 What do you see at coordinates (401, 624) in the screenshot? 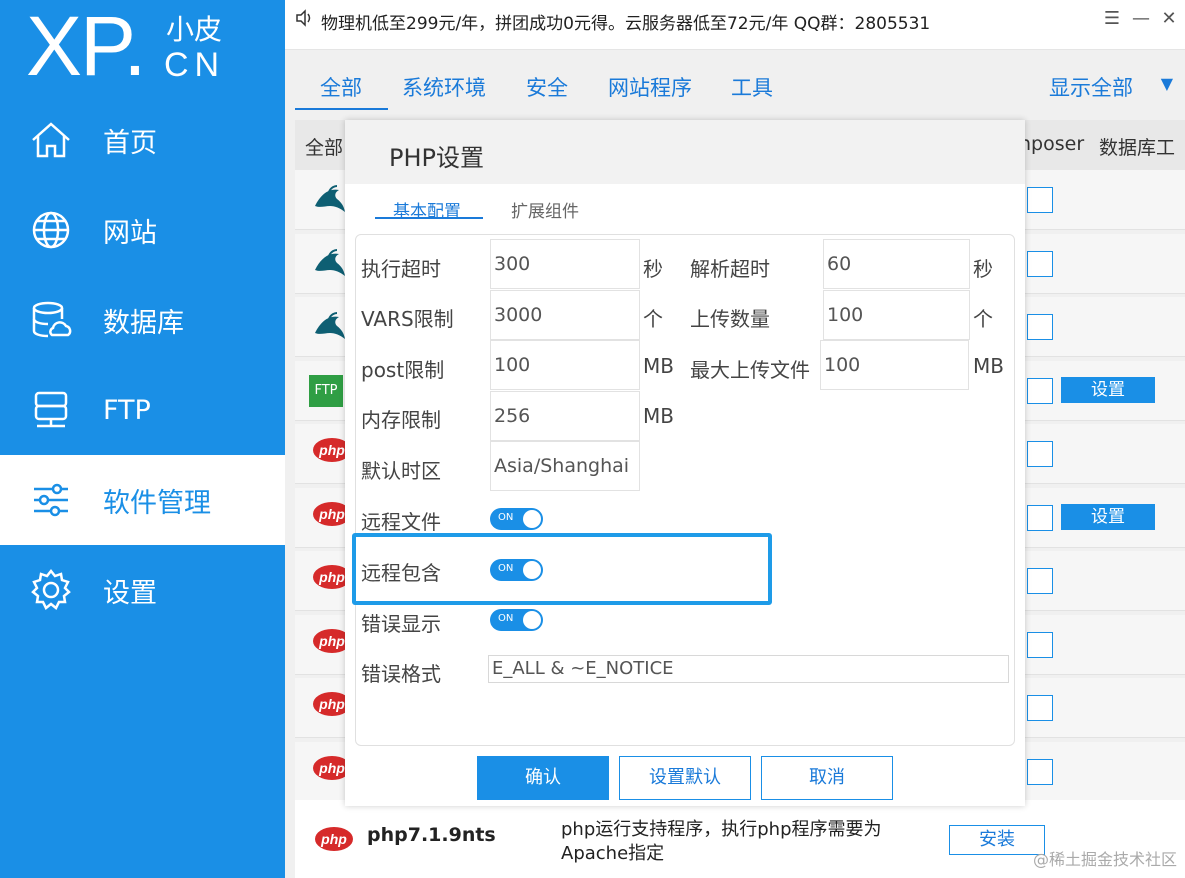
I see `error-display-label: 错误显示` at bounding box center [401, 624].